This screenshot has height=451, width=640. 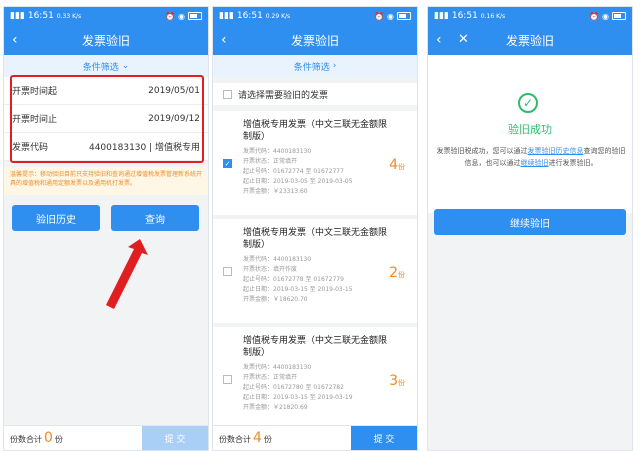 What do you see at coordinates (293, 279) in the screenshot?
I see `invoice-numbers: 起止号码：01672778 至 01672779` at bounding box center [293, 279].